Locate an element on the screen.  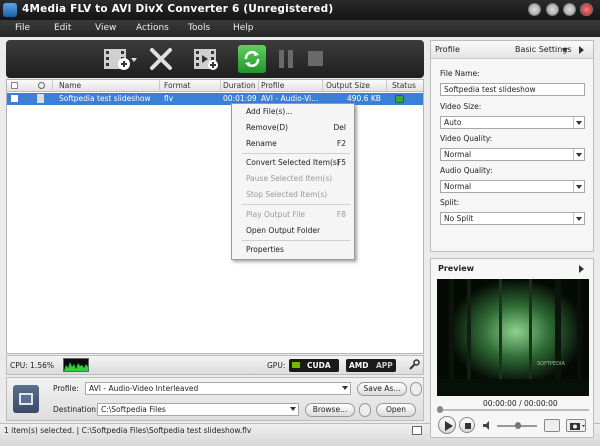
row-output-size: 490.6 KB is located at coordinates (364, 98).